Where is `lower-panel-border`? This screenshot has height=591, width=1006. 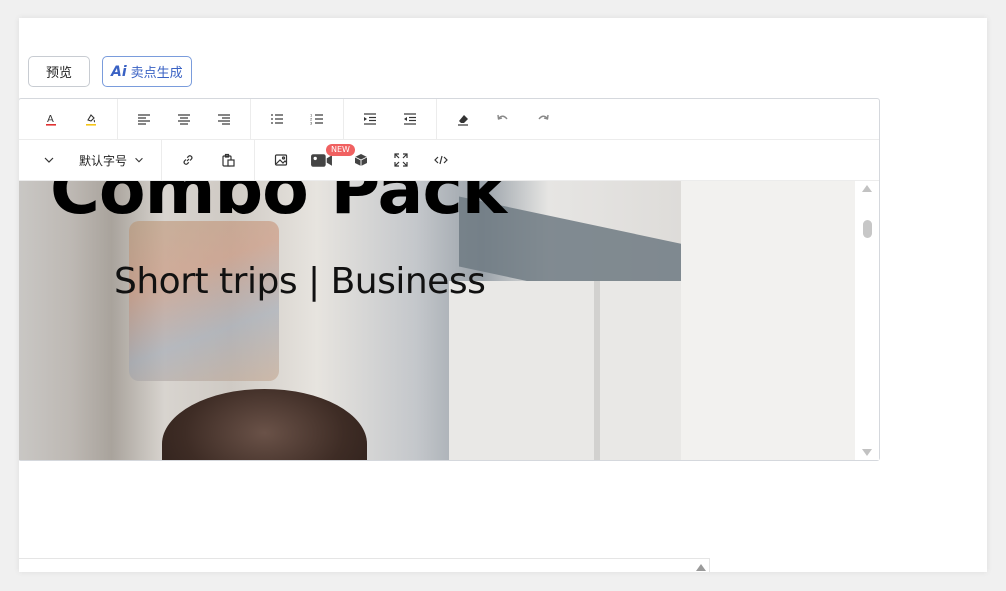
lower-panel-border is located at coordinates (364, 558).